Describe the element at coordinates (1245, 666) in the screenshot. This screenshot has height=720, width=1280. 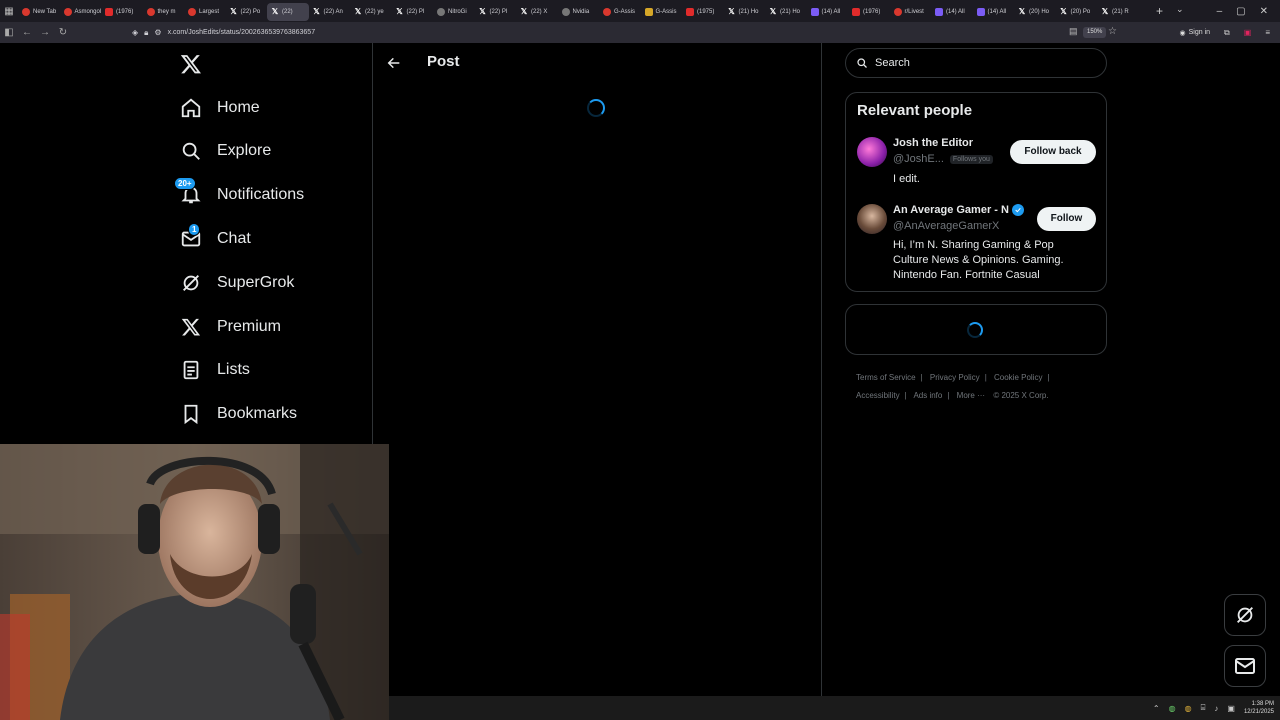
I see `messages-floating-button` at that location.